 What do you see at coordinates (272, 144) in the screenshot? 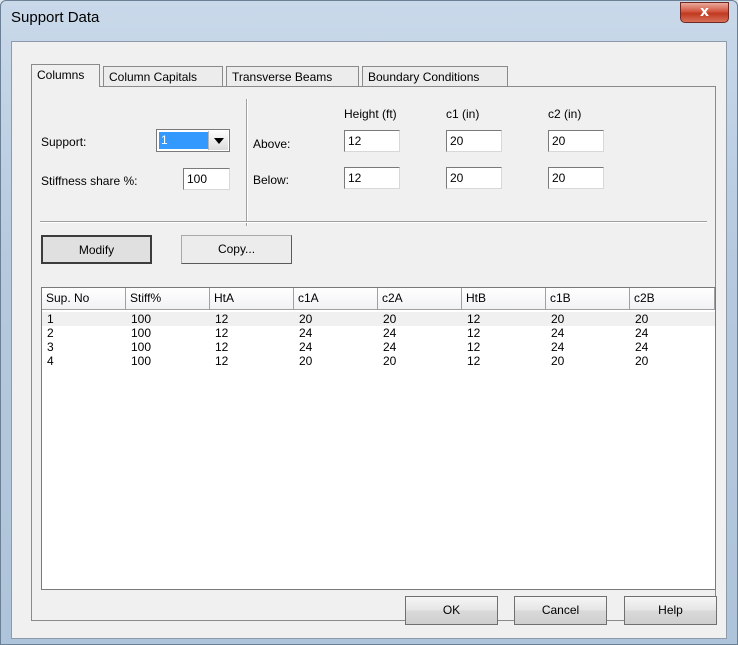
I see `above-label: Above:` at bounding box center [272, 144].